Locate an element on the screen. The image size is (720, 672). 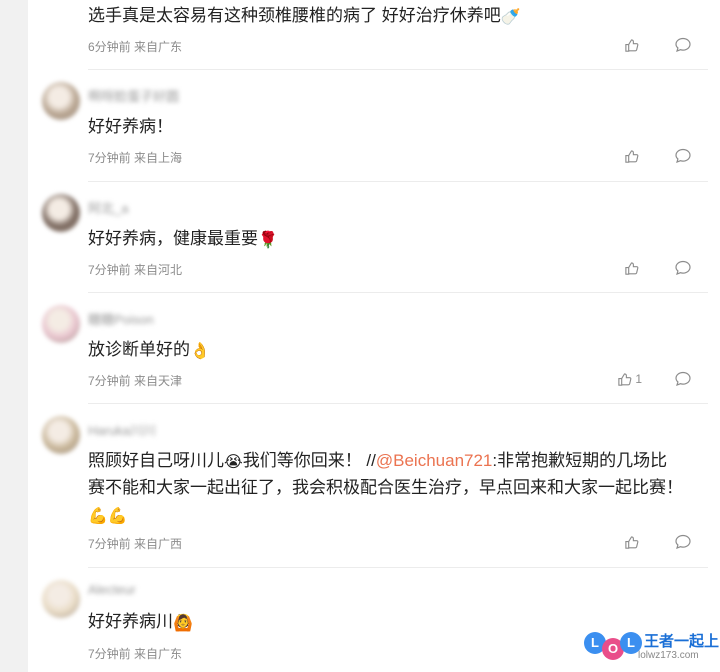
watermark-site: lolwz173.com is located at coordinates (668, 655).